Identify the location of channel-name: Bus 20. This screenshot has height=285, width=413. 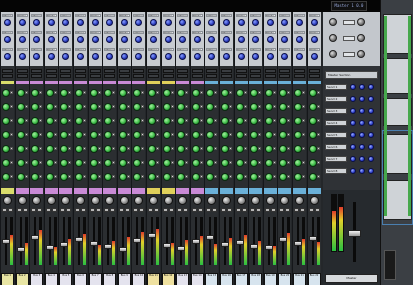
(285, 279).